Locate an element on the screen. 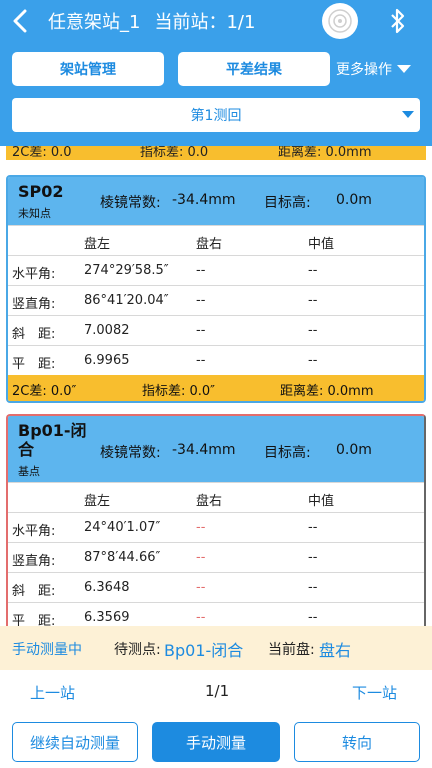  app-header: 任意架站_1 当前站：1/1 is located at coordinates (216, 21).